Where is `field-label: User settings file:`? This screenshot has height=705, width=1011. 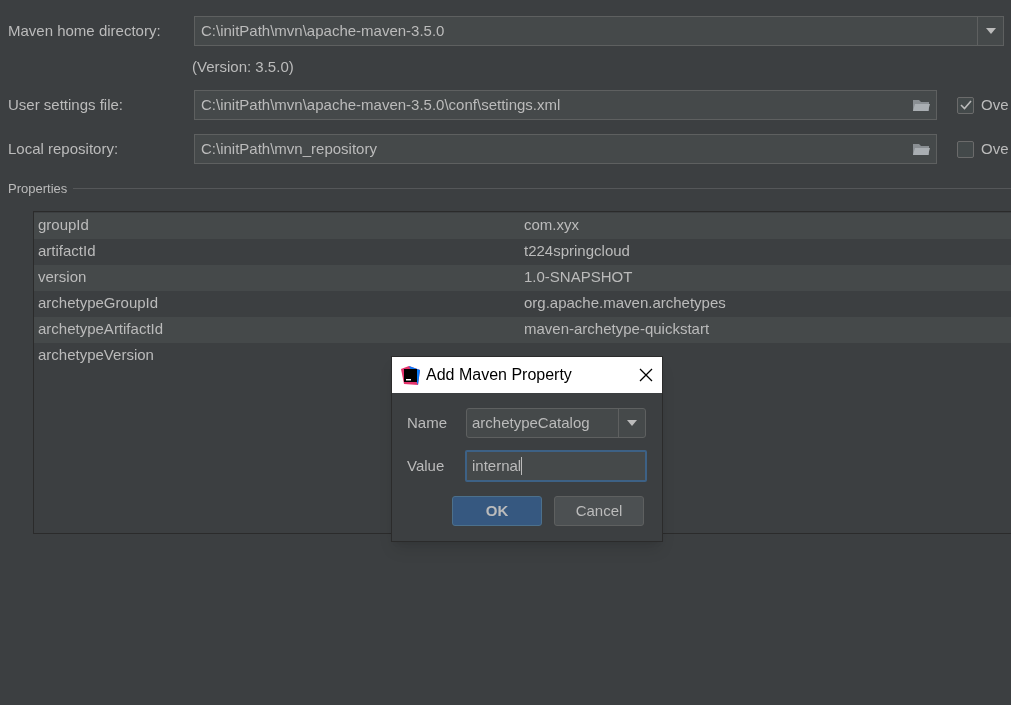 field-label: User settings file: is located at coordinates (66, 104).